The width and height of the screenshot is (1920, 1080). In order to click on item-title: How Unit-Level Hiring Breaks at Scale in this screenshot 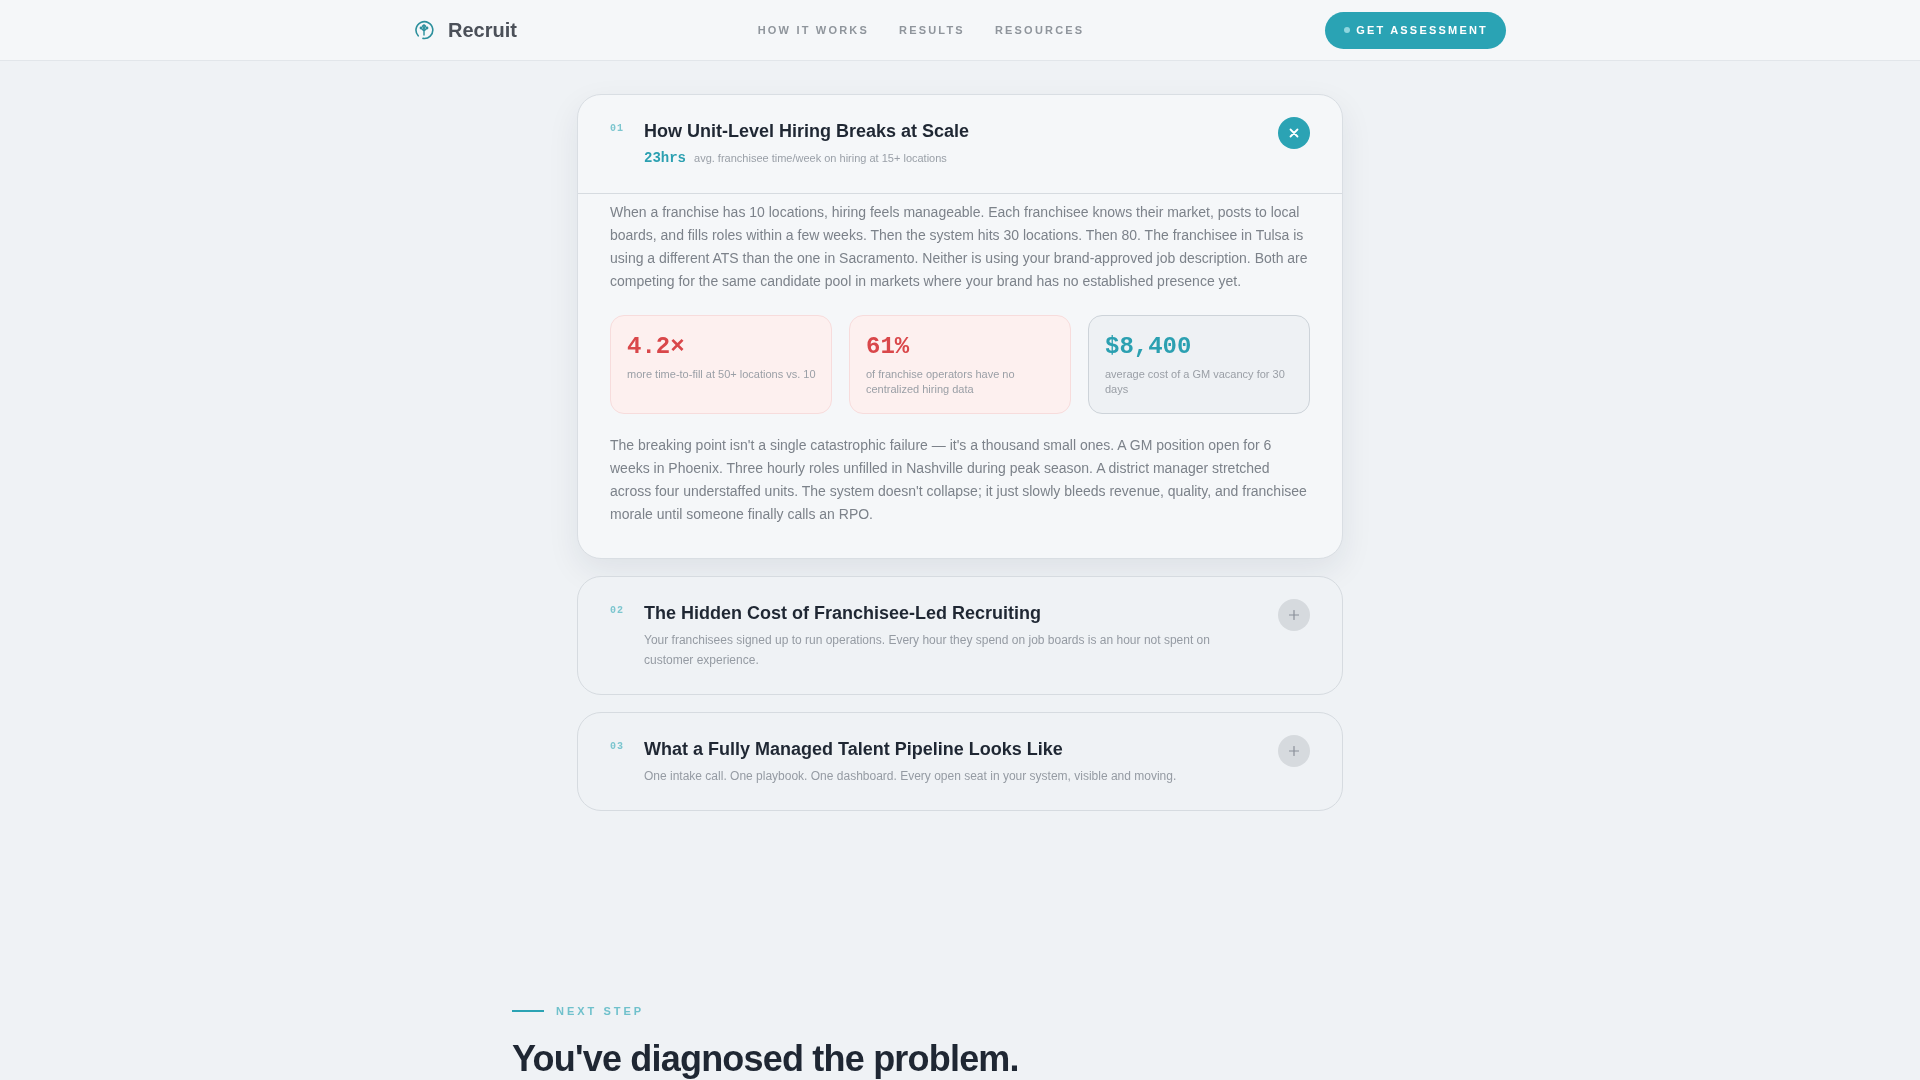, I will do `click(953, 131)`.